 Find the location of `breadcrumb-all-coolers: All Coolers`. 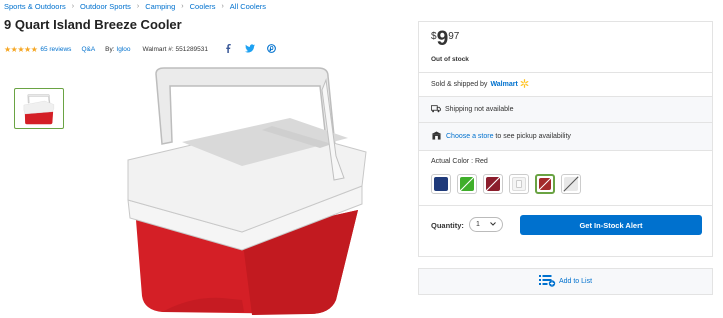

breadcrumb-all-coolers: All Coolers is located at coordinates (248, 6).